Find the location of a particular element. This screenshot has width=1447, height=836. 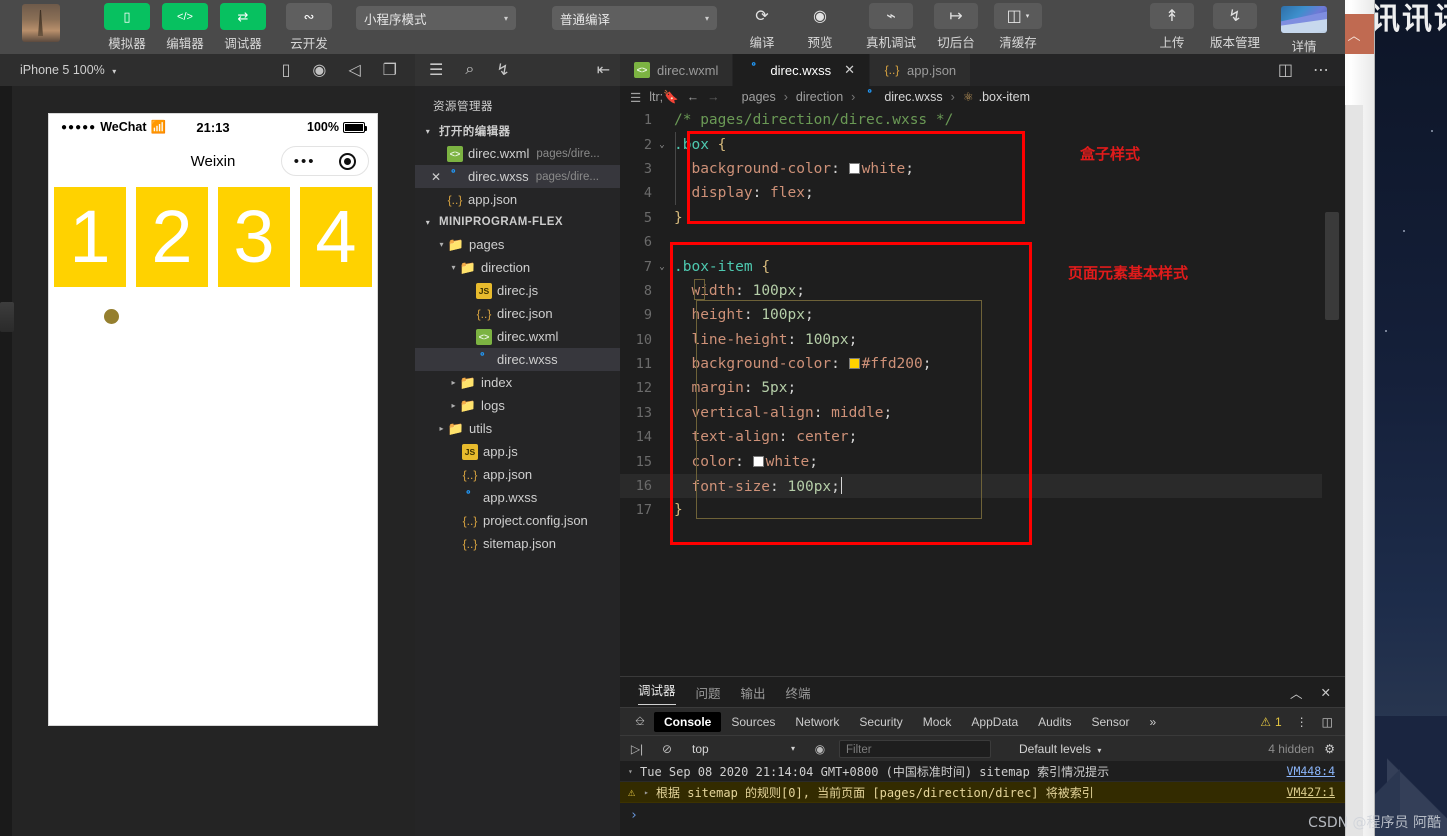

devtools-tab-mock: Mock is located at coordinates (937, 722).